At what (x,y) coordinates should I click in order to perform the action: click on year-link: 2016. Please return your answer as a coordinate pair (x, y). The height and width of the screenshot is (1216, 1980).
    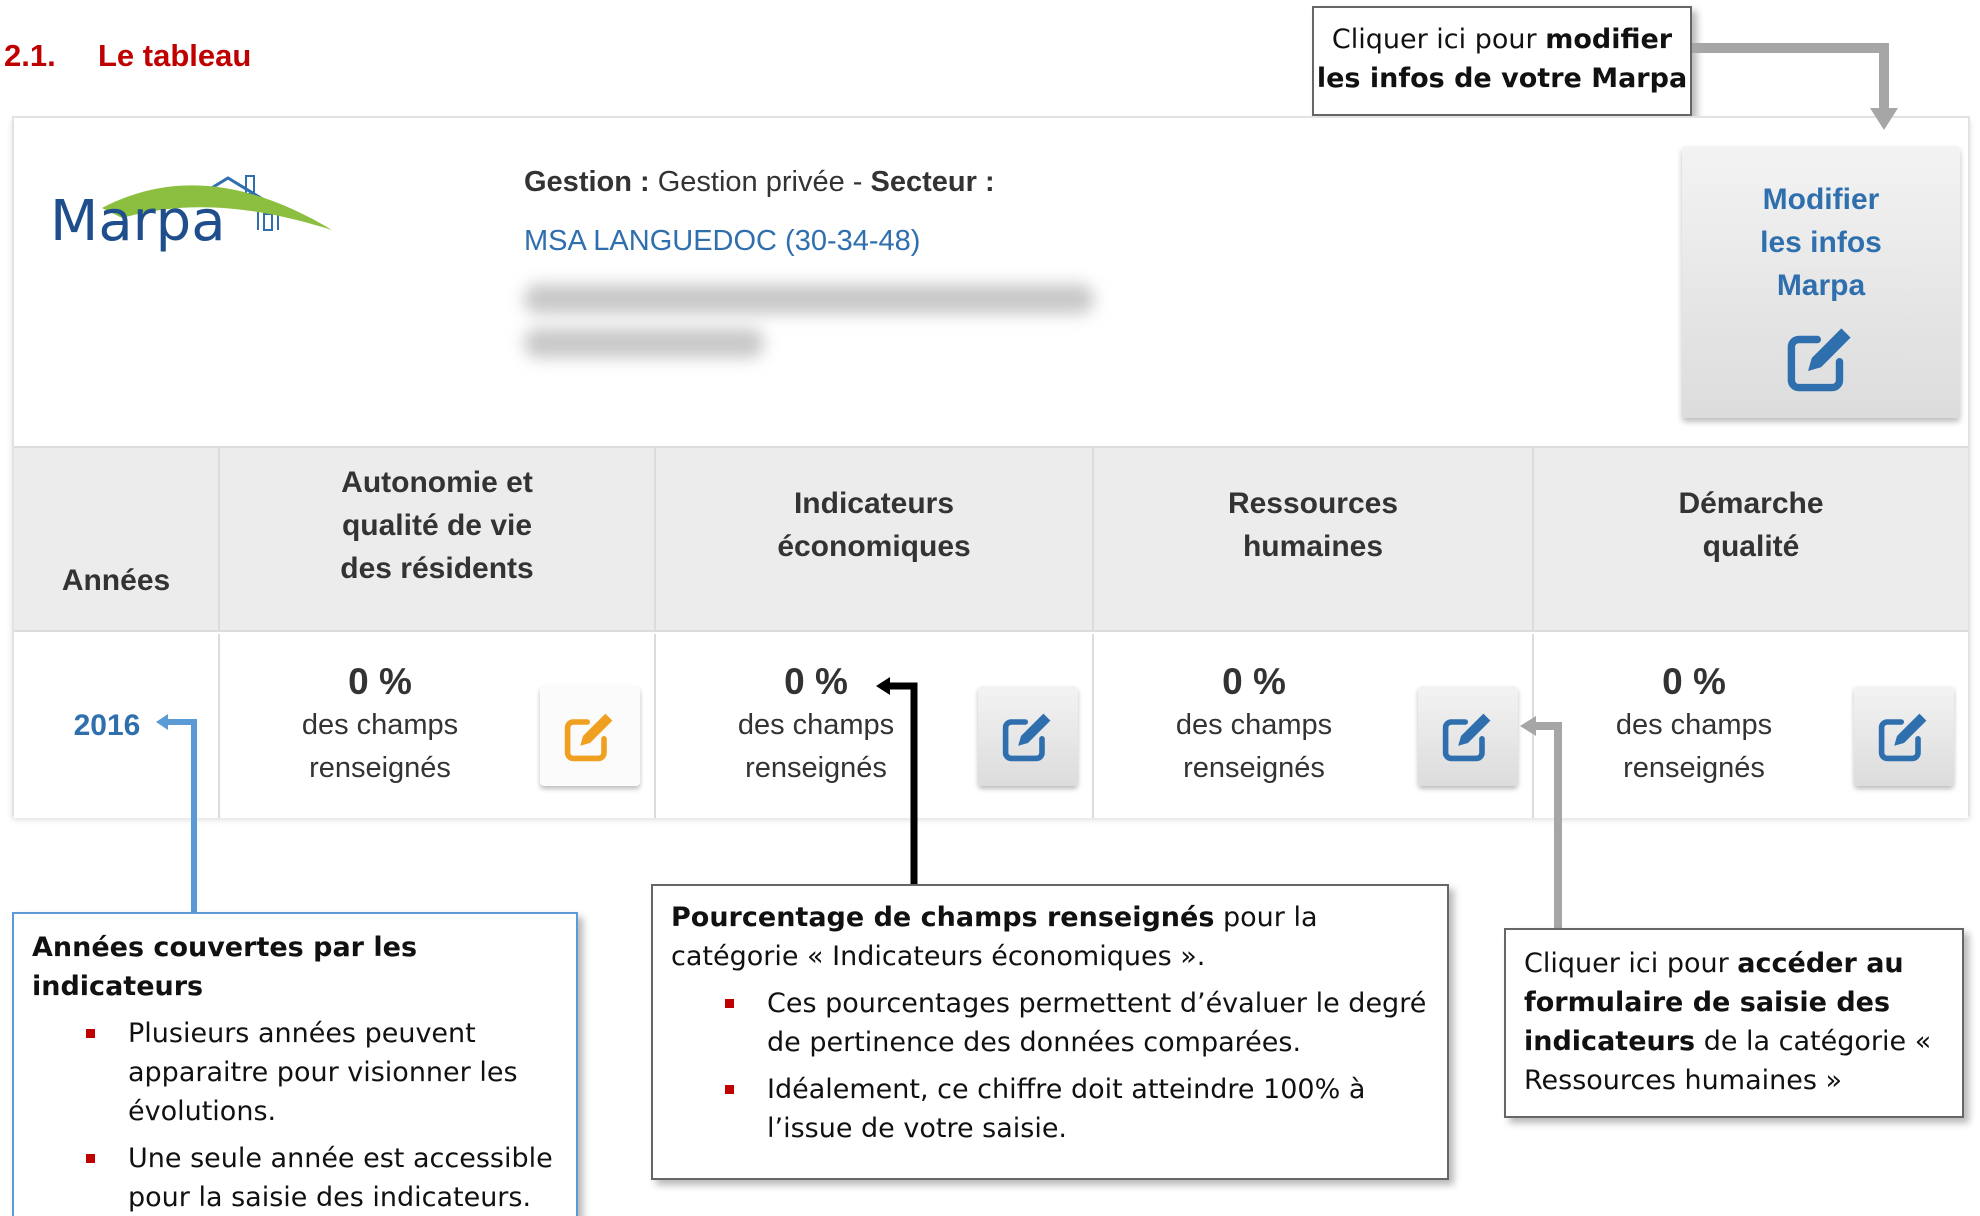
    Looking at the image, I should click on (117, 726).